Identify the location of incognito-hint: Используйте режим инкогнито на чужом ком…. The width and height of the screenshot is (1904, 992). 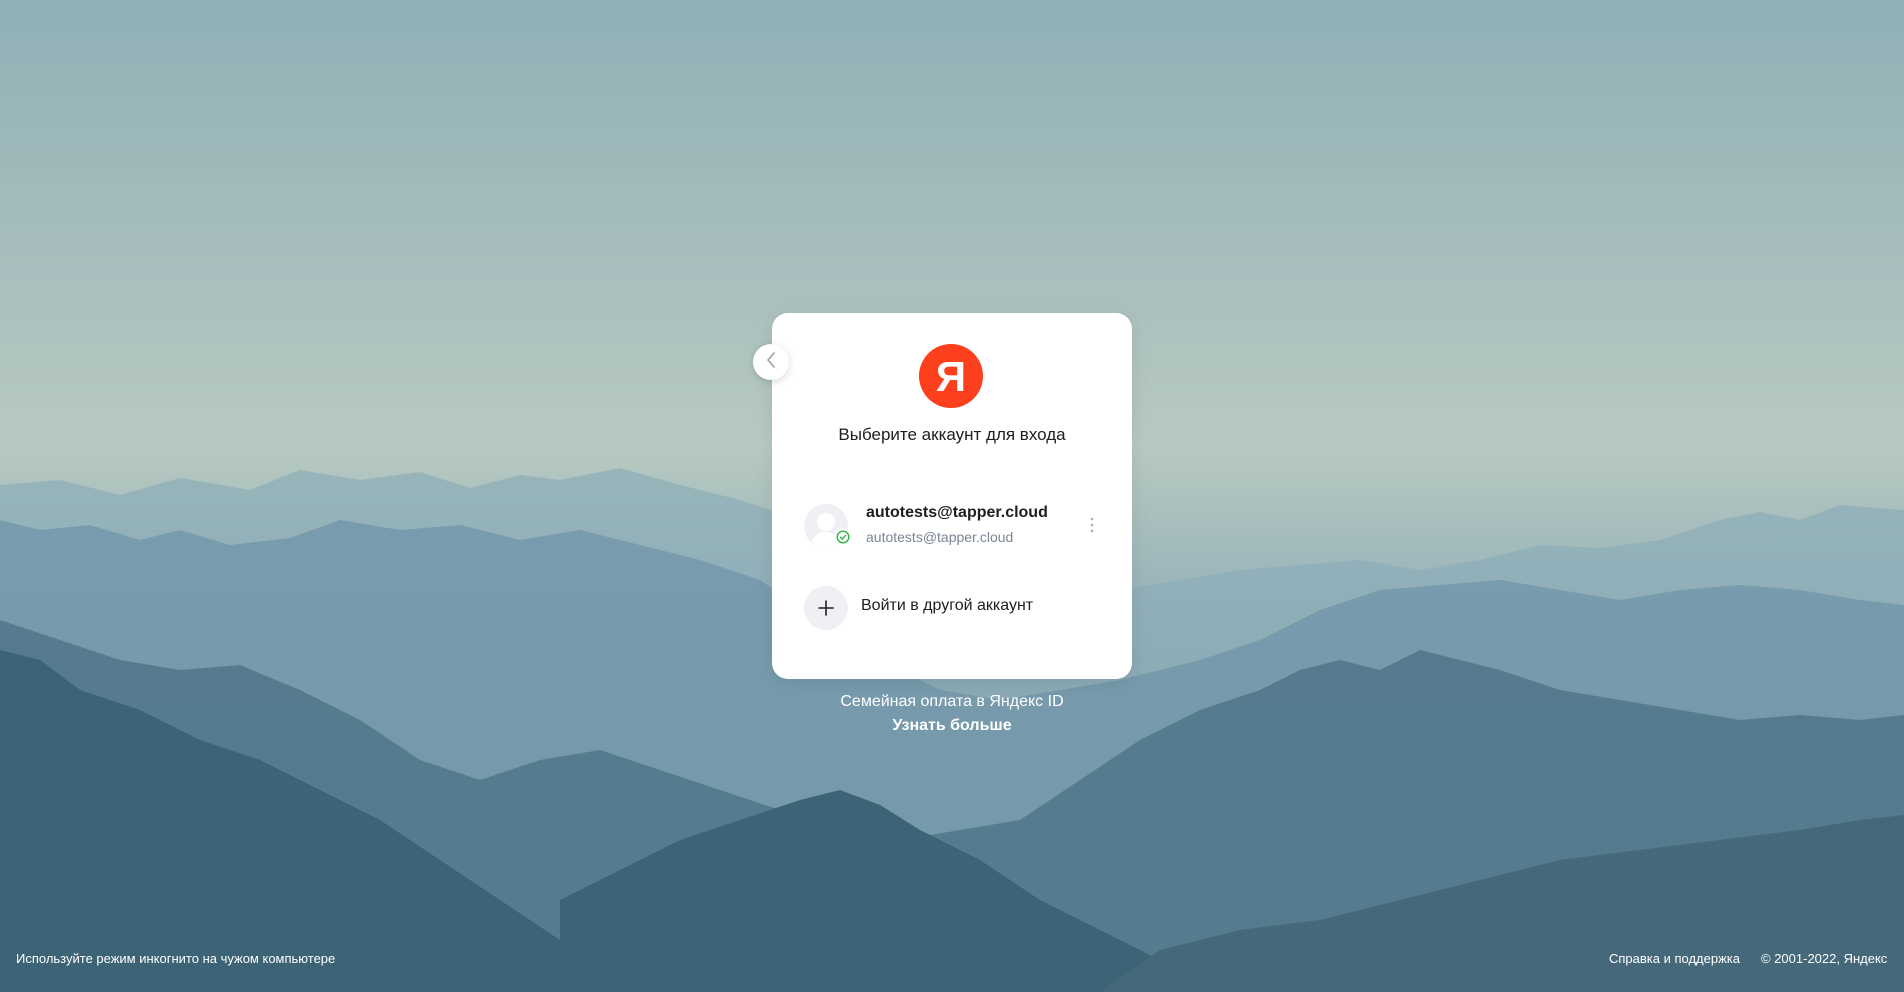
(176, 958).